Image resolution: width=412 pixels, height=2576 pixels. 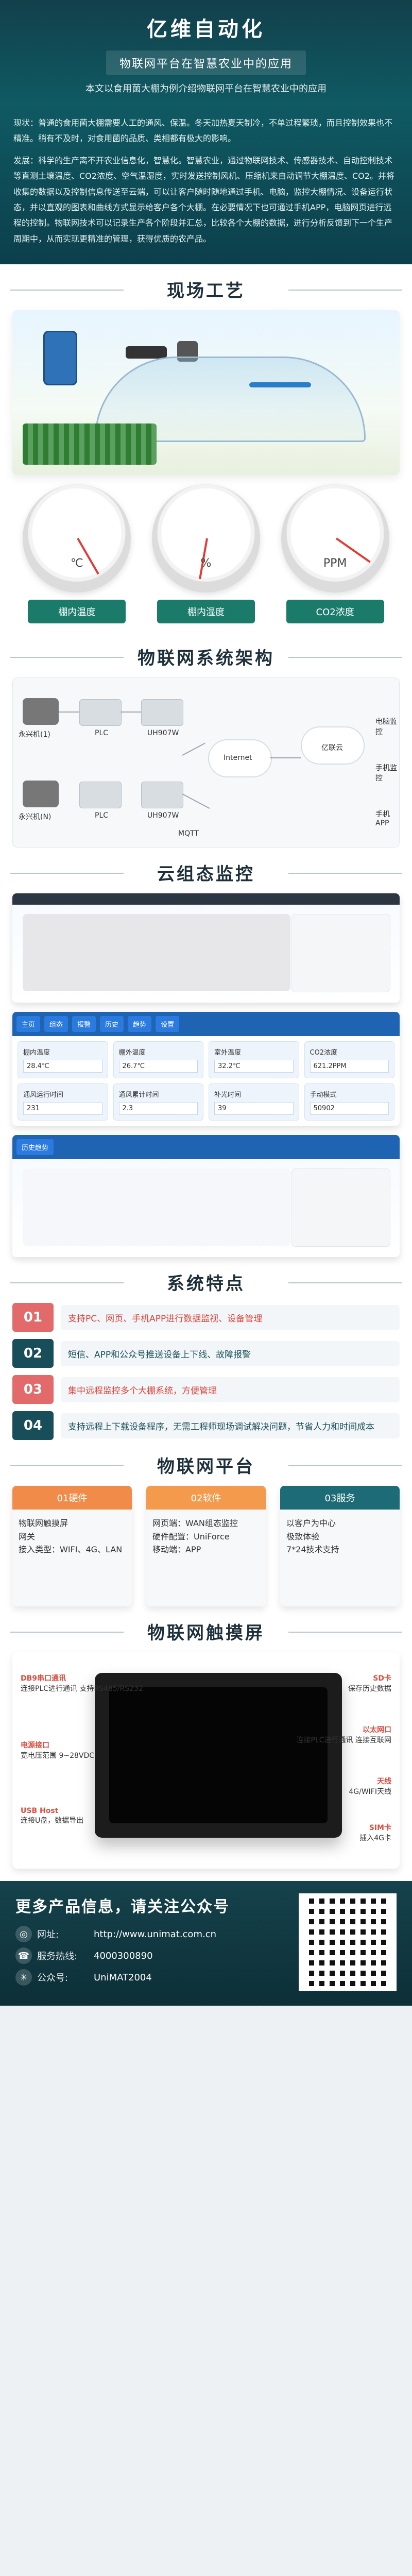 What do you see at coordinates (206, 1147) in the screenshot?
I see `history-tabs: 历史趋势` at bounding box center [206, 1147].